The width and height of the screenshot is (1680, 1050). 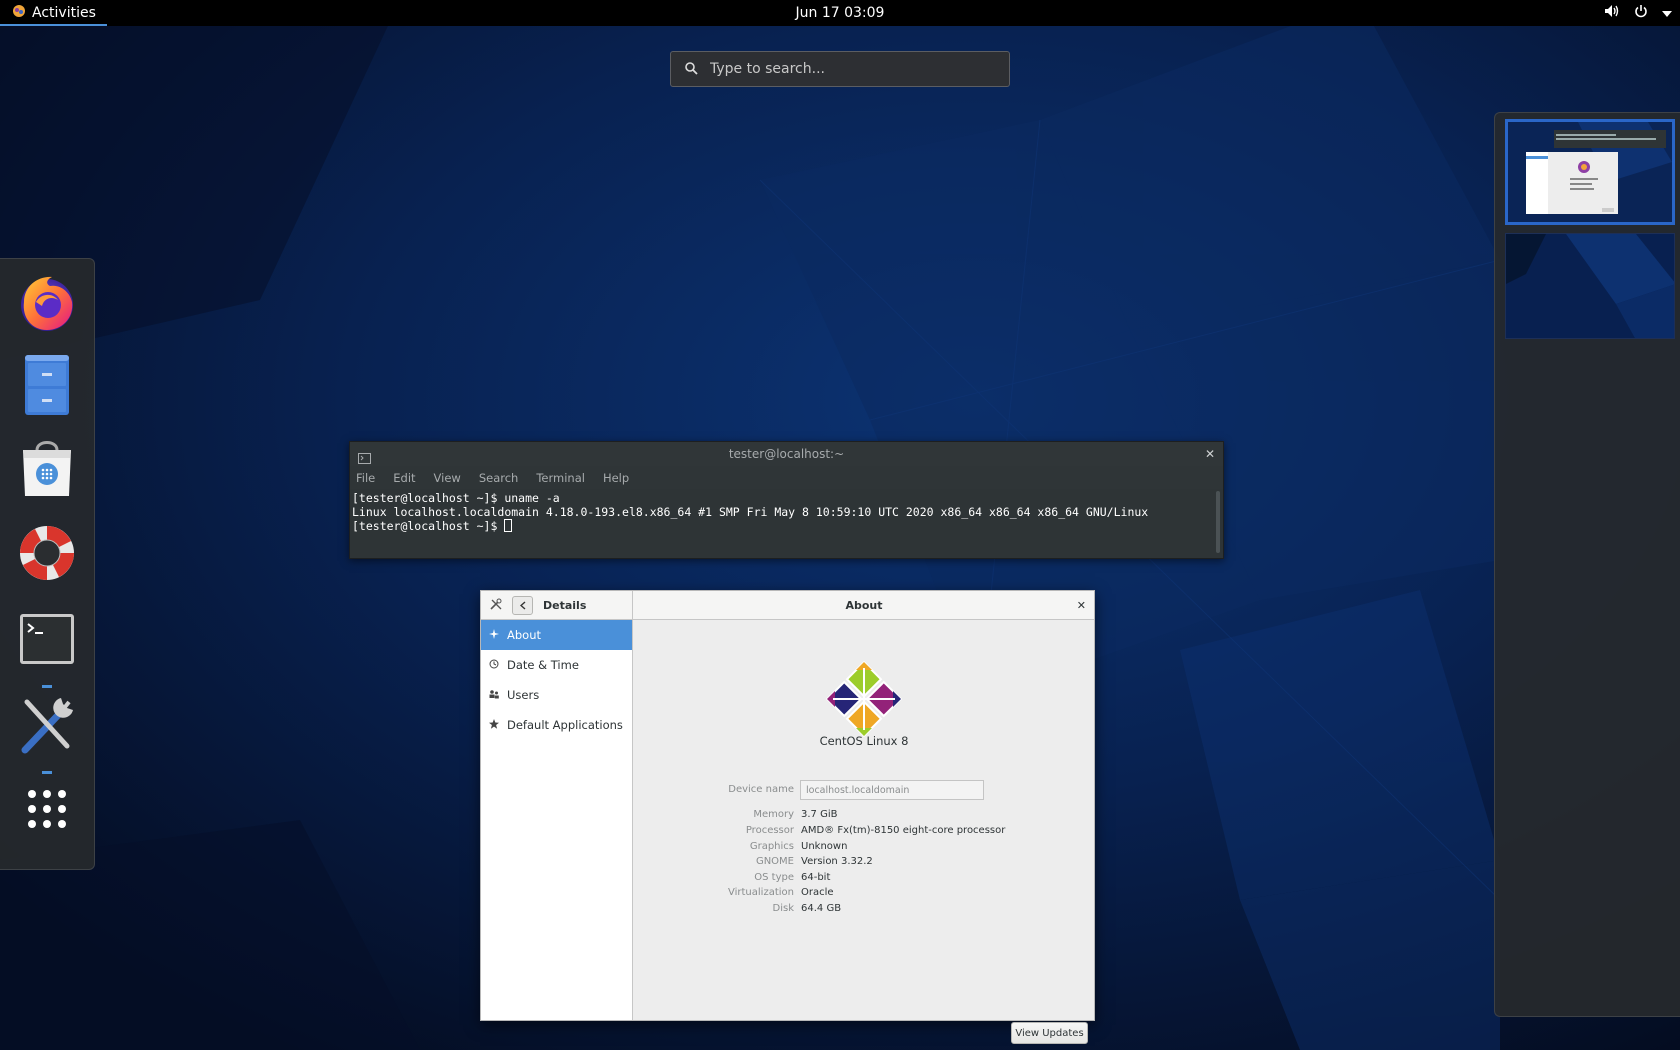 I want to click on menu-edit: Edit, so click(x=404, y=478).